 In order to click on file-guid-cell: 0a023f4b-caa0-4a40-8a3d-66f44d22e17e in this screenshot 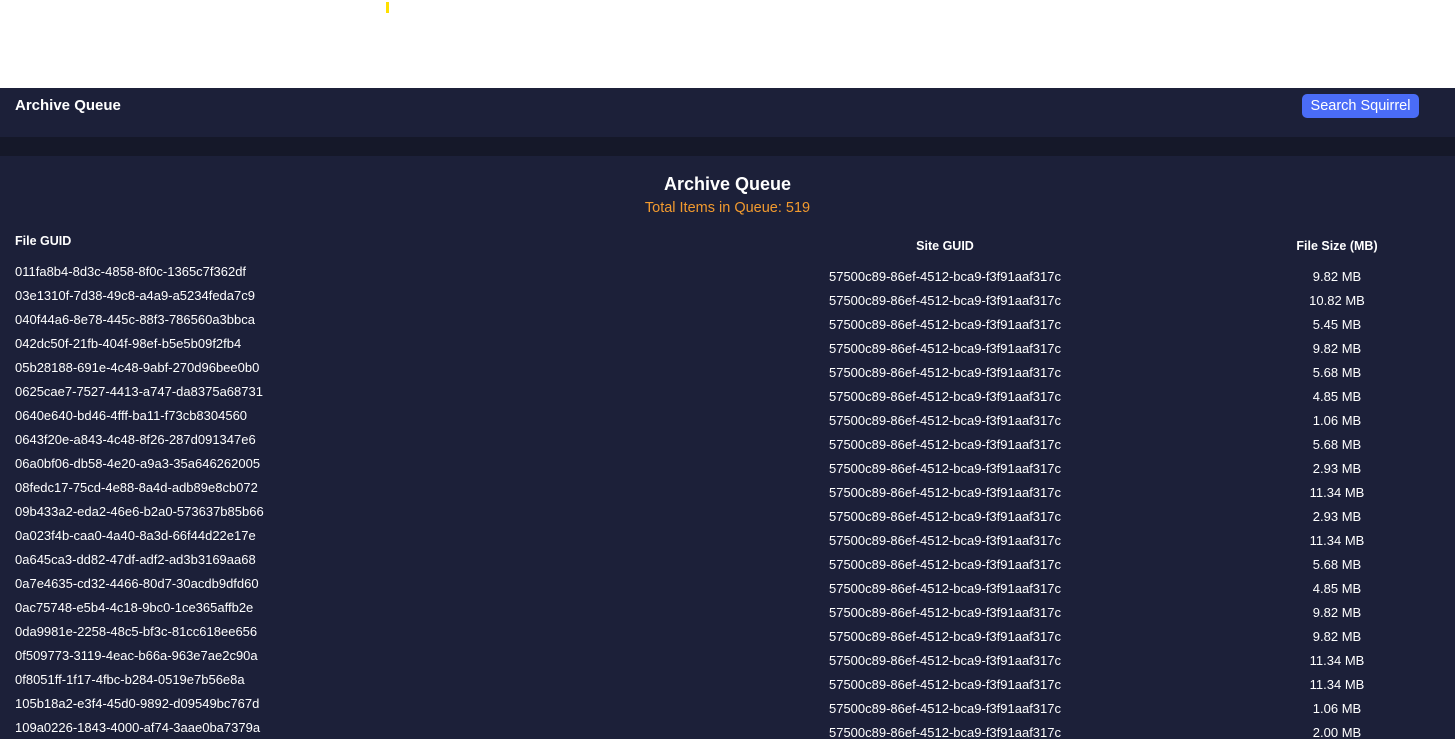, I will do `click(135, 535)`.